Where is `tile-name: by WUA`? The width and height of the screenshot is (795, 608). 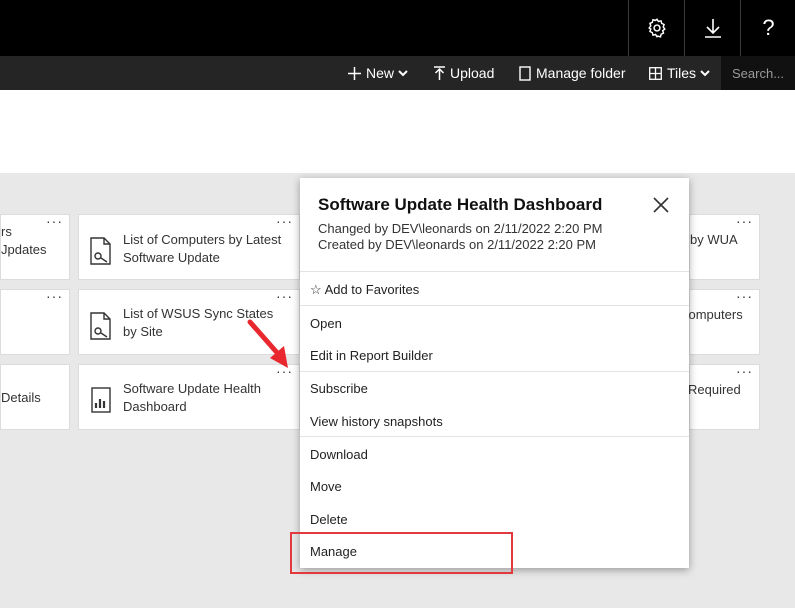
tile-name: by WUA is located at coordinates (714, 239).